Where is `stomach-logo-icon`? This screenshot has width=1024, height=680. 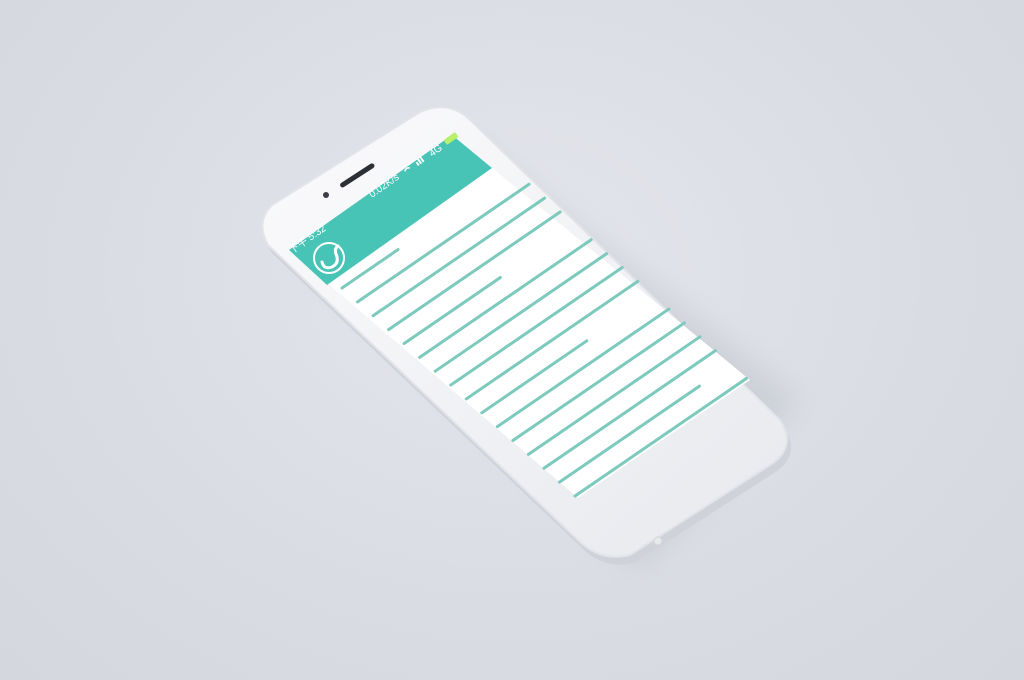 stomach-logo-icon is located at coordinates (329, 258).